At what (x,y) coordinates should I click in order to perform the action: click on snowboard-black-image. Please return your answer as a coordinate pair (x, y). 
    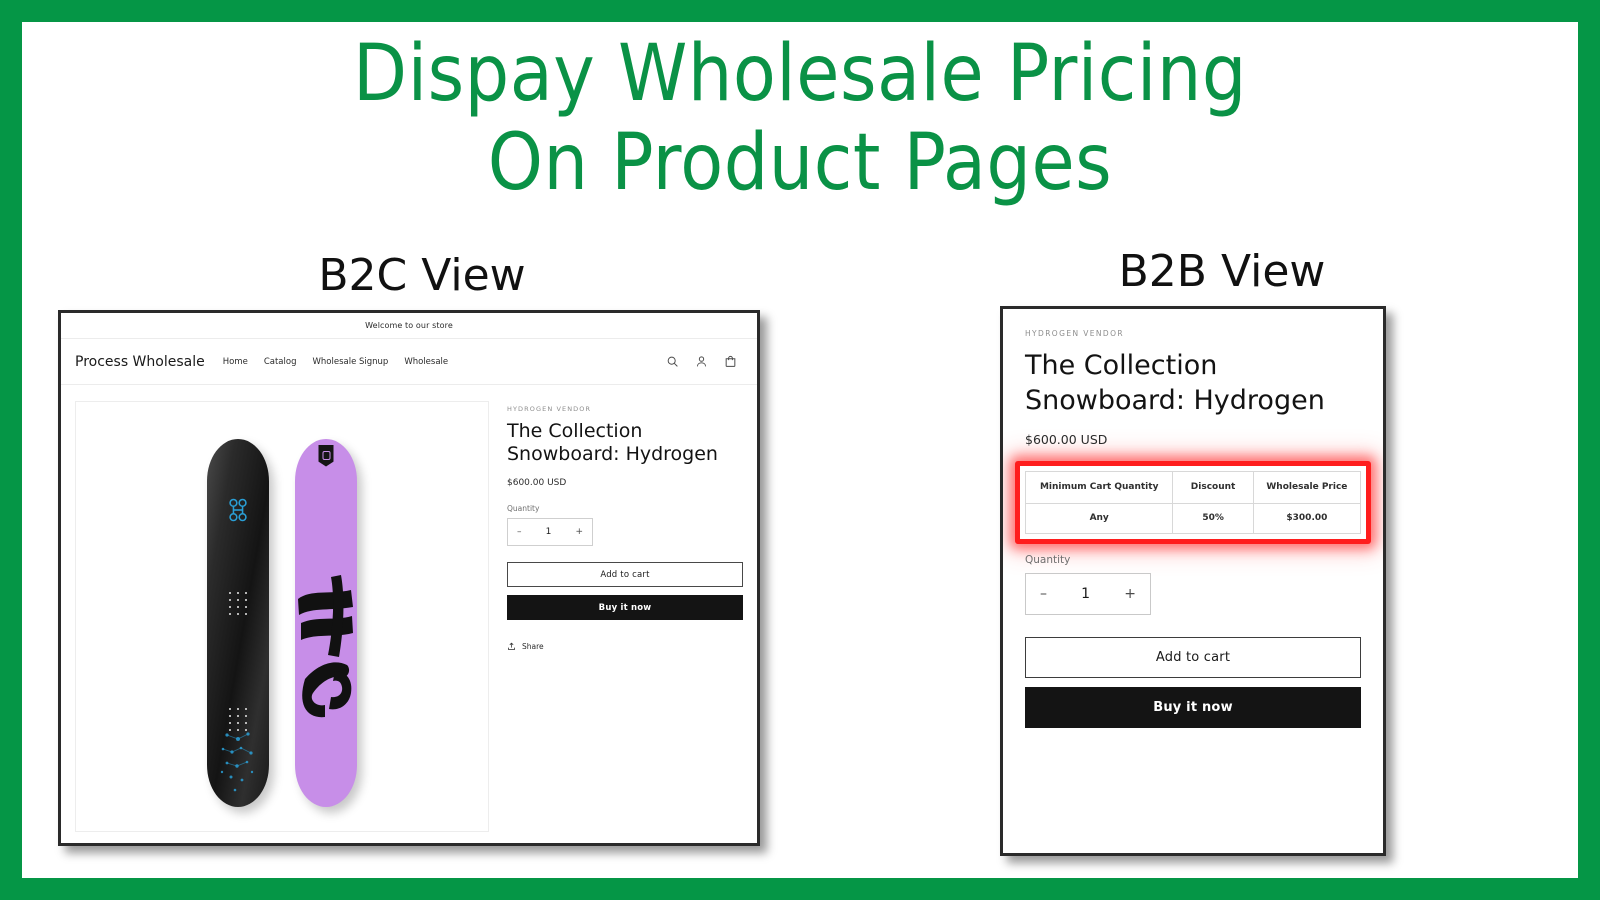
    Looking at the image, I should click on (238, 622).